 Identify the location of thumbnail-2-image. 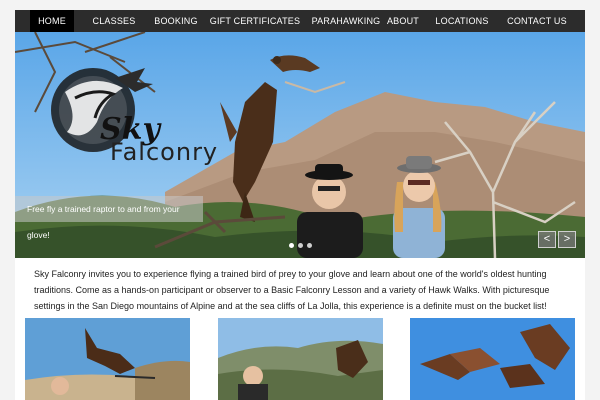
(300, 359).